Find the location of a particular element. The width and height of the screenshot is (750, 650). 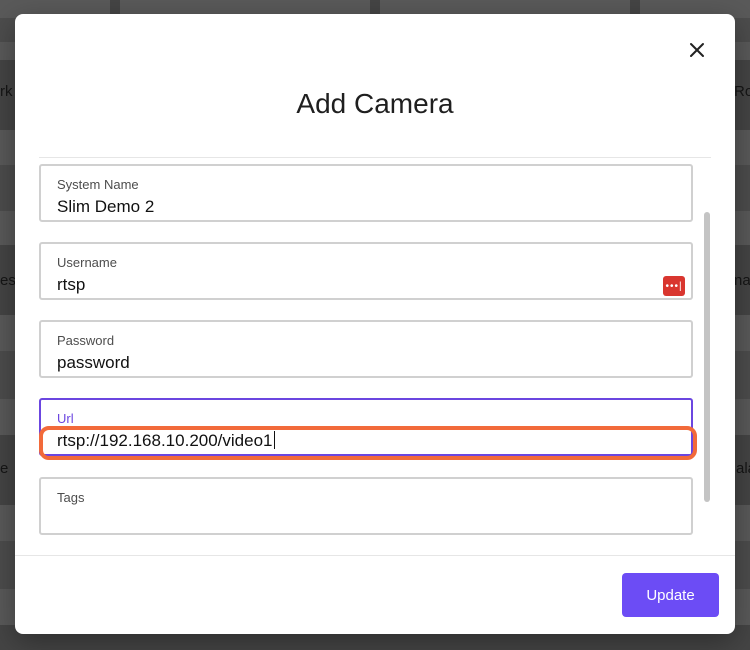

field-value: rtsp://192.168.10.200/video1 is located at coordinates (166, 441).